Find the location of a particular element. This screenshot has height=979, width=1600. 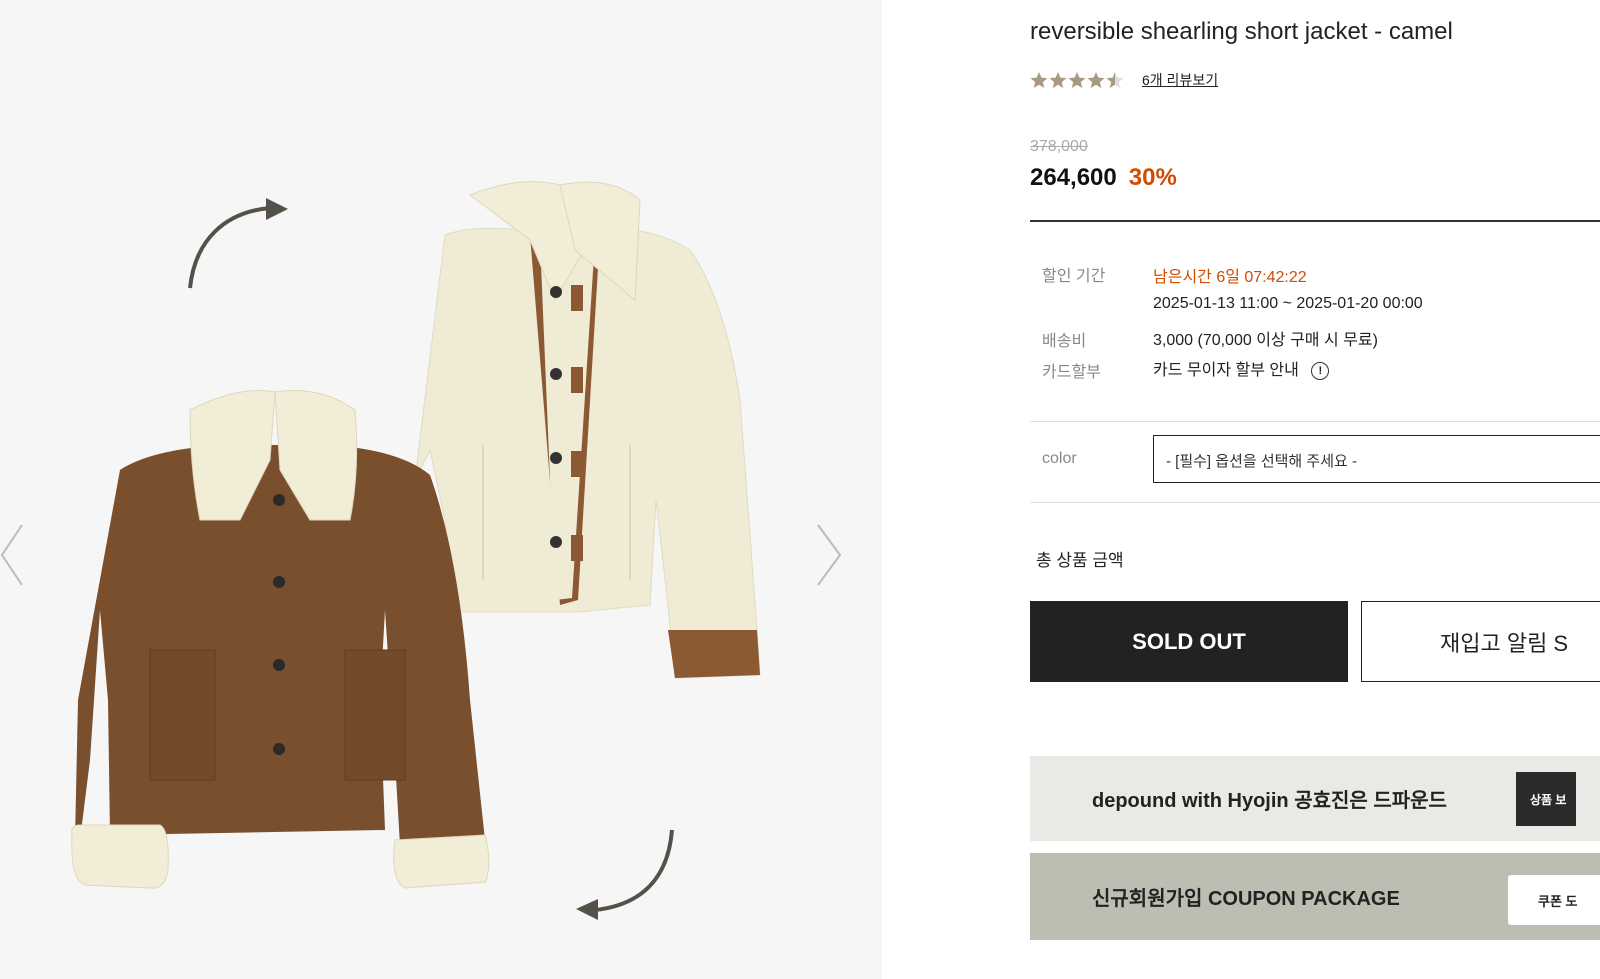

star-rating is located at coordinates (1077, 80).